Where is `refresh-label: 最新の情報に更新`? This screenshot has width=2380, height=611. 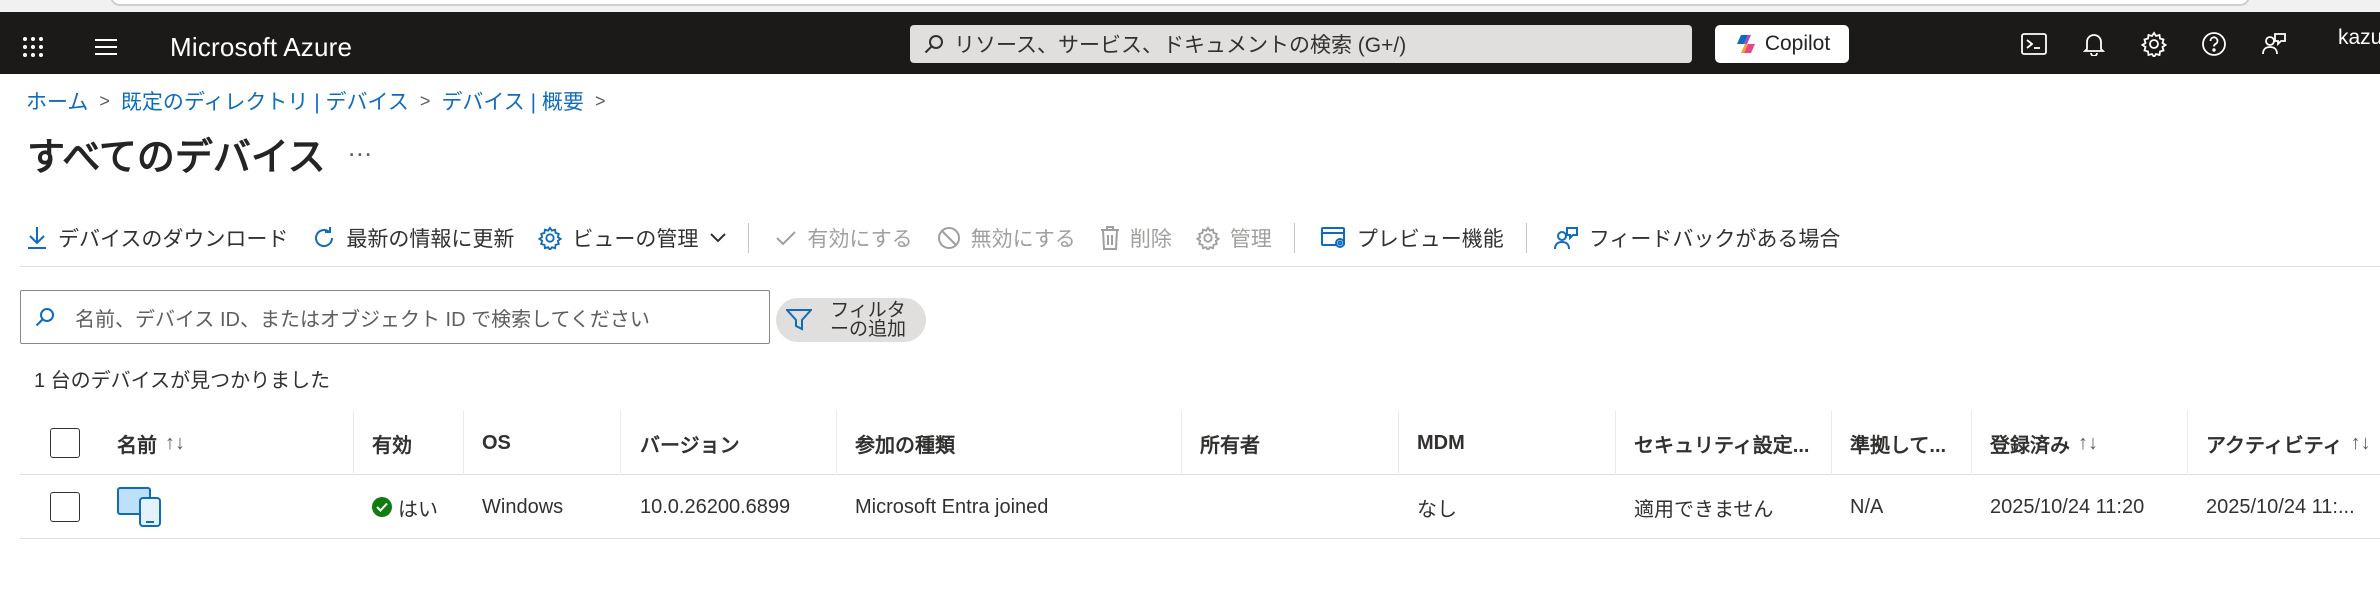
refresh-label: 最新の情報に更新 is located at coordinates (430, 239).